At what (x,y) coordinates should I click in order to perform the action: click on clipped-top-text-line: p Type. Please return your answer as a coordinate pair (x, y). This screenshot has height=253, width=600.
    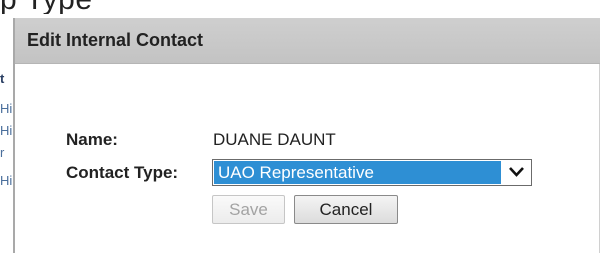
    Looking at the image, I should click on (46, 7).